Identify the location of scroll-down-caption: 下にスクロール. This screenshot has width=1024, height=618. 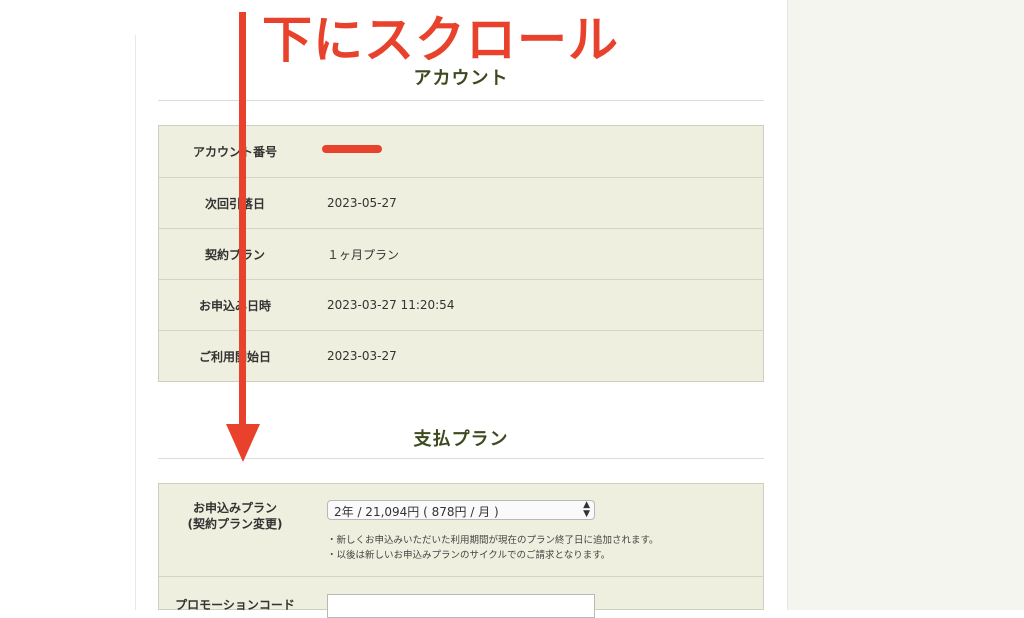
(440, 40).